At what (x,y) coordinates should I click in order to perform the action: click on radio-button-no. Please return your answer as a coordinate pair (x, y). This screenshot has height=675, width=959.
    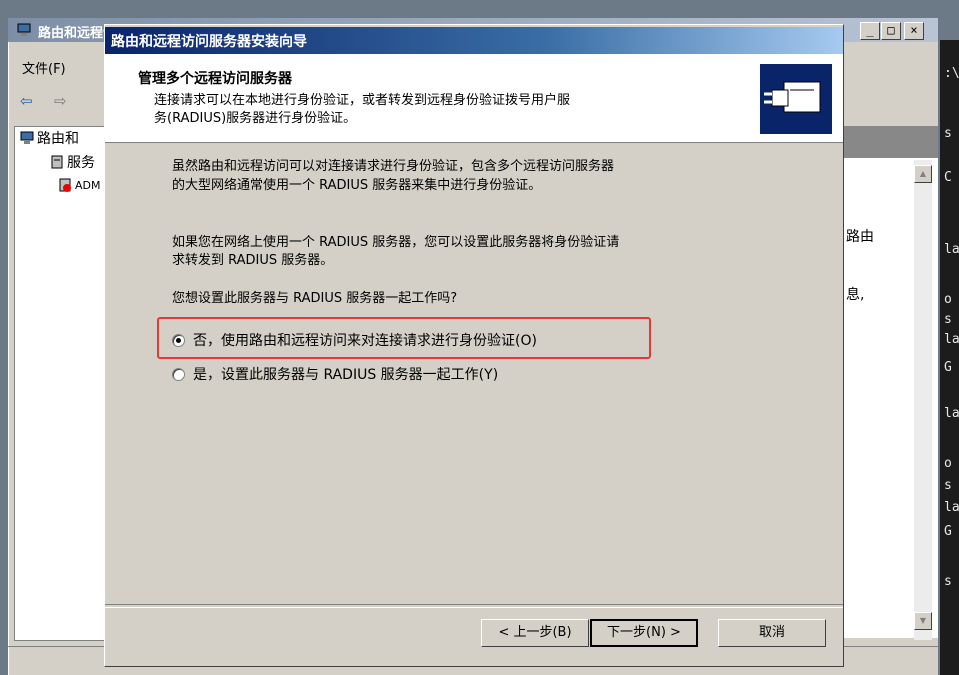
    Looking at the image, I should click on (178, 340).